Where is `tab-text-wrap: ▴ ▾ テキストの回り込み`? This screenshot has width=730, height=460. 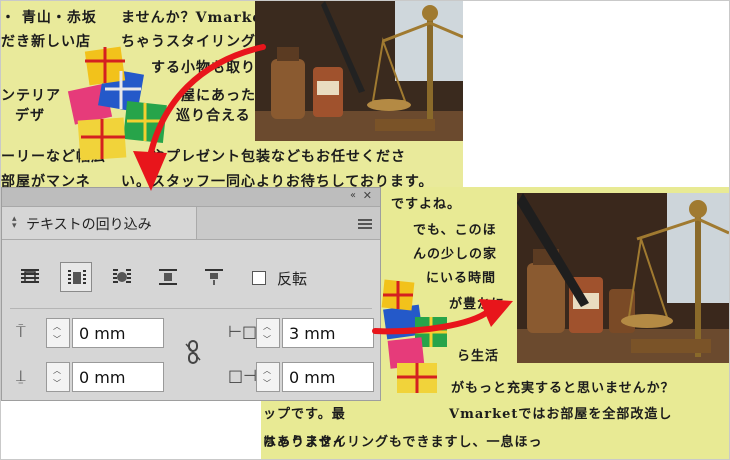 tab-text-wrap: ▴ ▾ テキストの回り込み is located at coordinates (99, 223).